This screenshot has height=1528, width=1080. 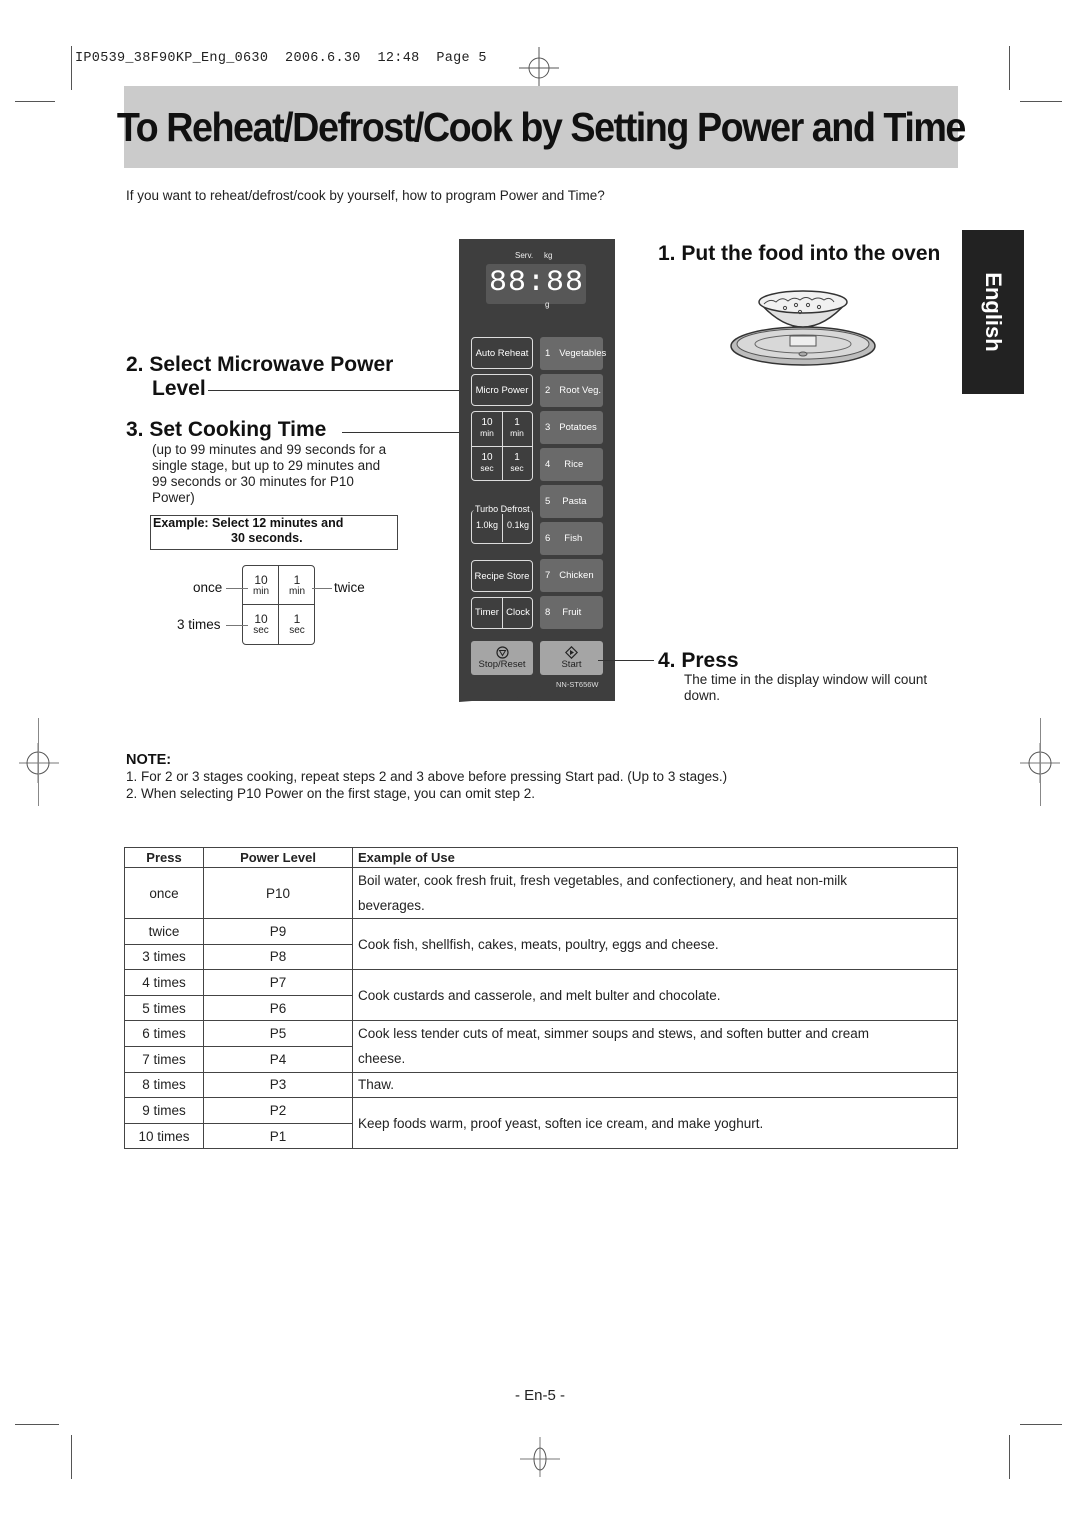 I want to click on step-number: 2., so click(x=135, y=364).